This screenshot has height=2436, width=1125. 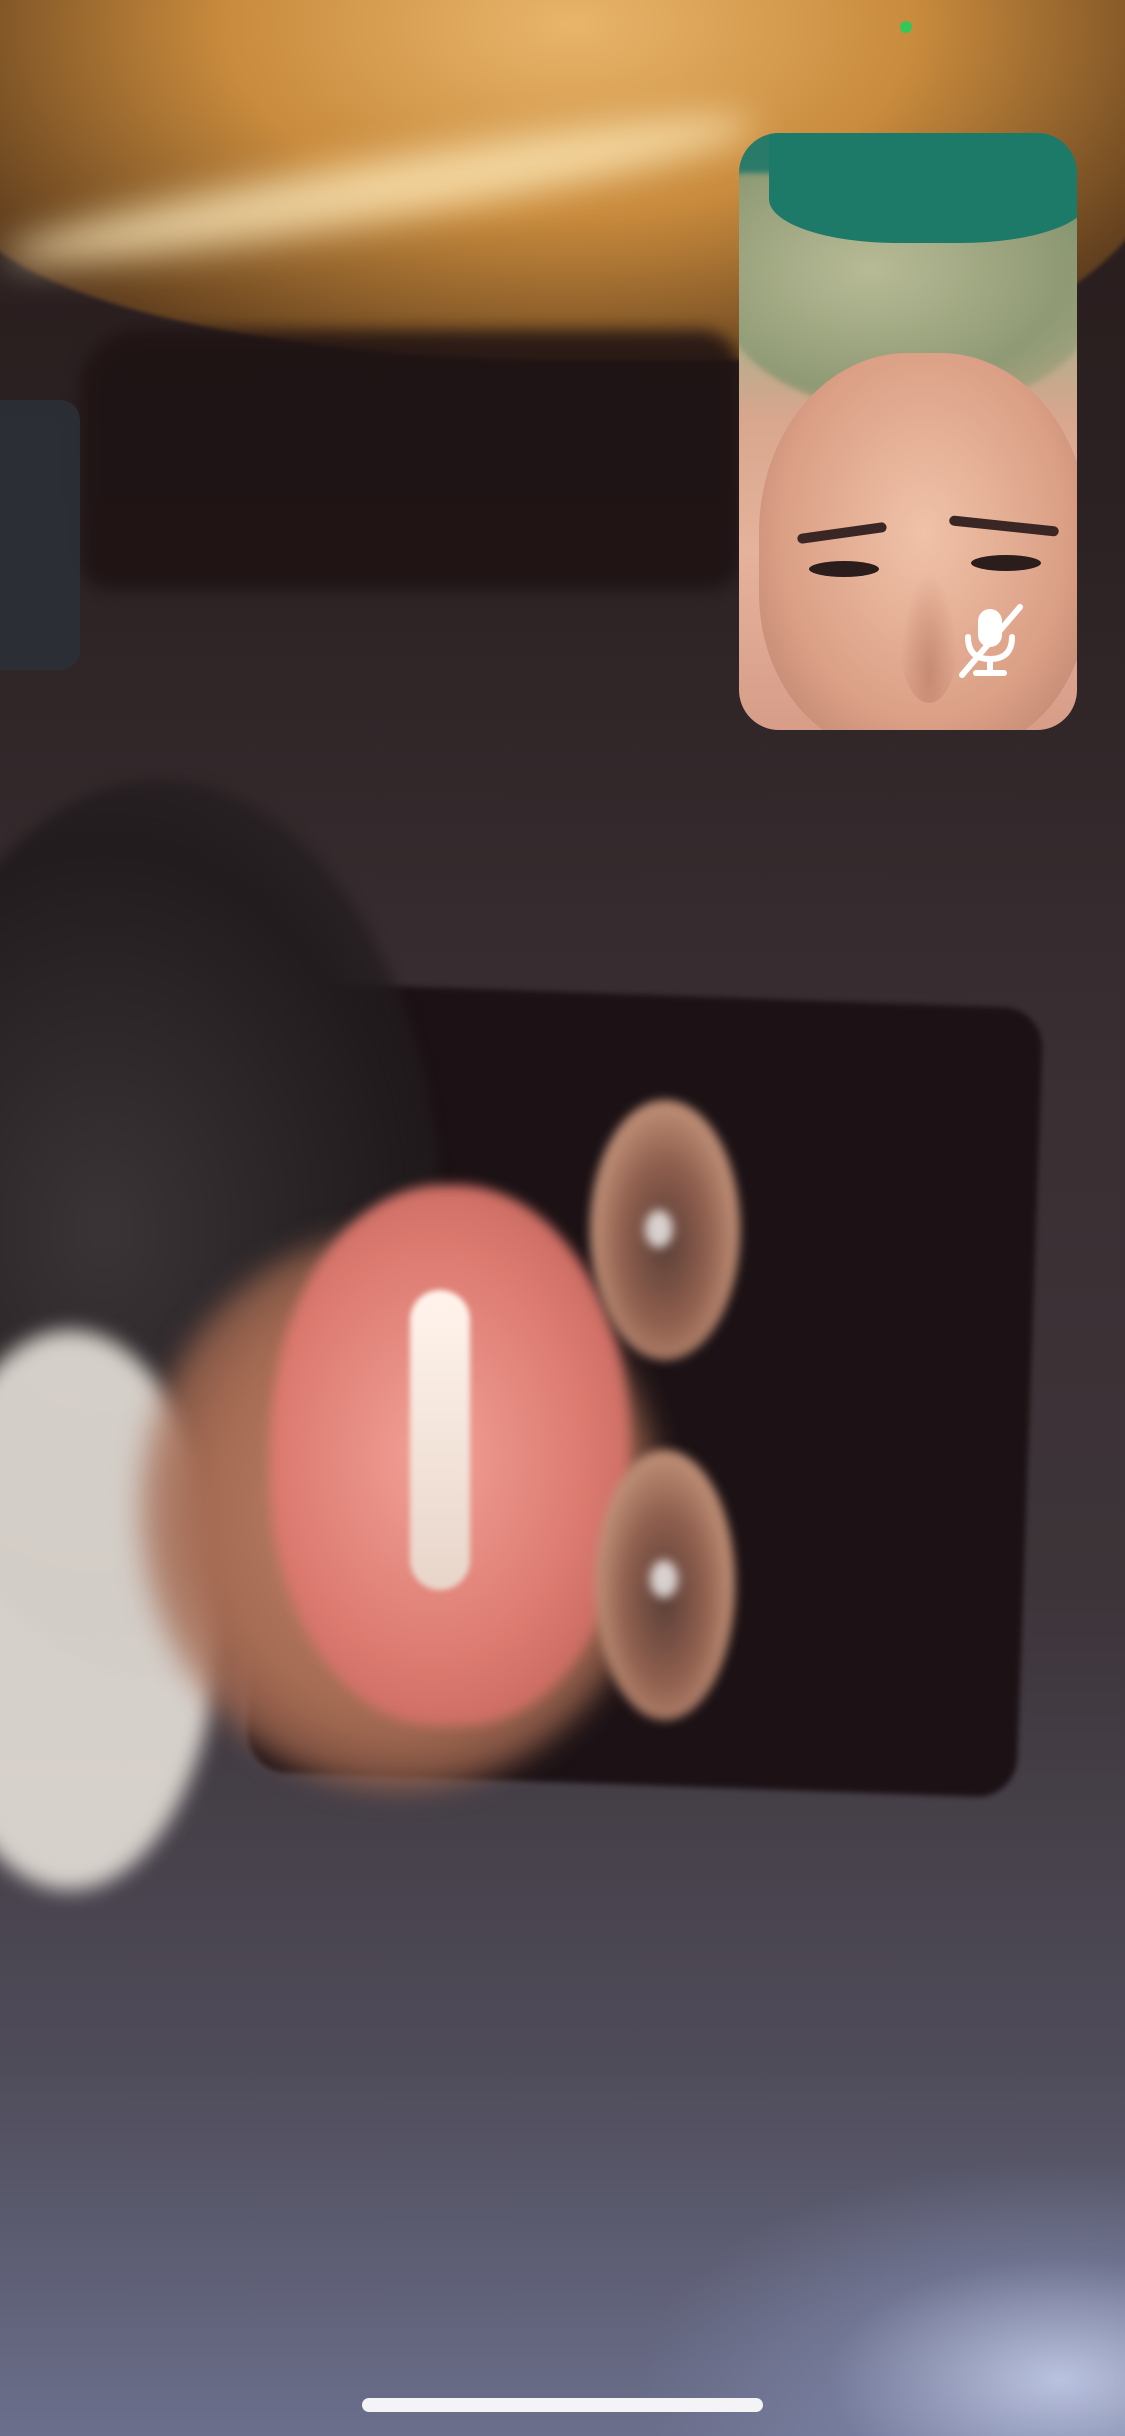 What do you see at coordinates (1006, 563) in the screenshot?
I see `self-view-eye-right` at bounding box center [1006, 563].